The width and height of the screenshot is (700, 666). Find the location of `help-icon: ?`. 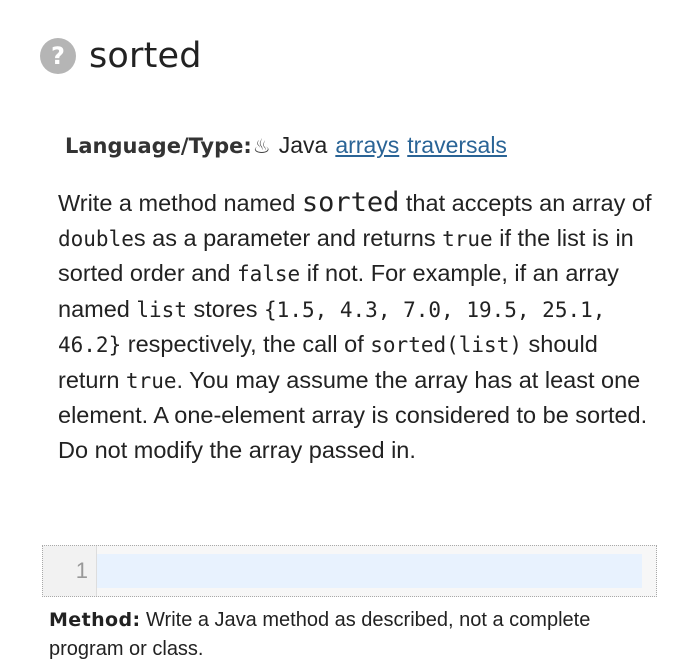

help-icon: ? is located at coordinates (58, 56).